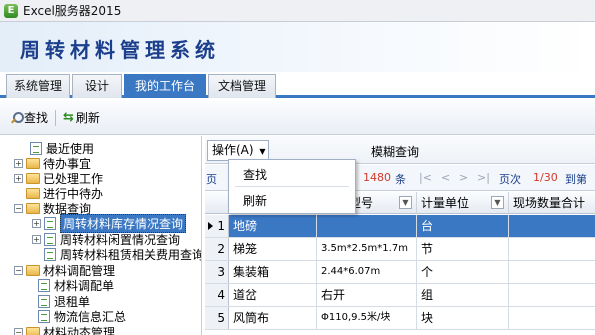 This screenshot has height=335, width=595. I want to click on cell-unit: 块, so click(463, 318).